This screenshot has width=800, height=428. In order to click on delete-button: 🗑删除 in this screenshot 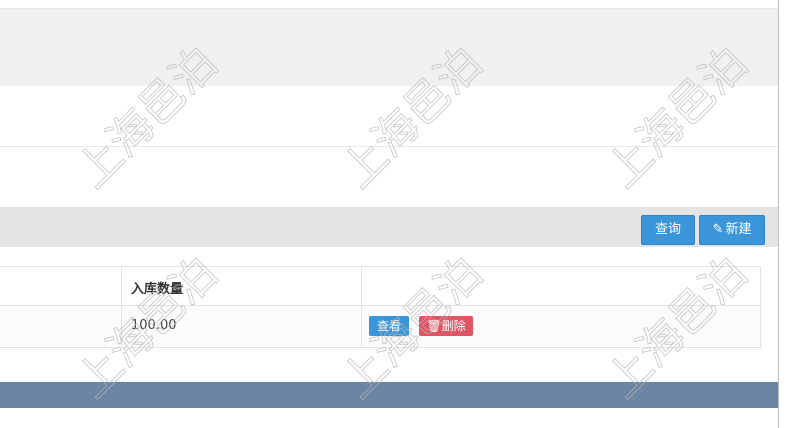, I will do `click(446, 326)`.